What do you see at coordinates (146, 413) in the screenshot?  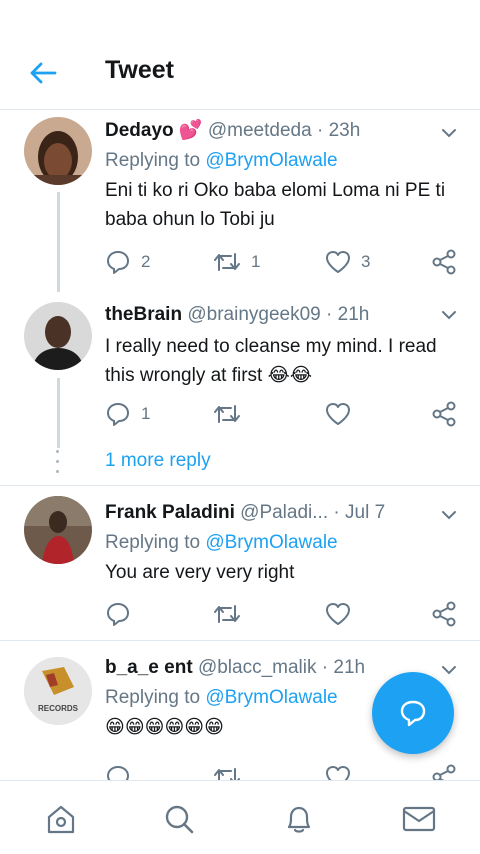 I see `reply-count: 1` at bounding box center [146, 413].